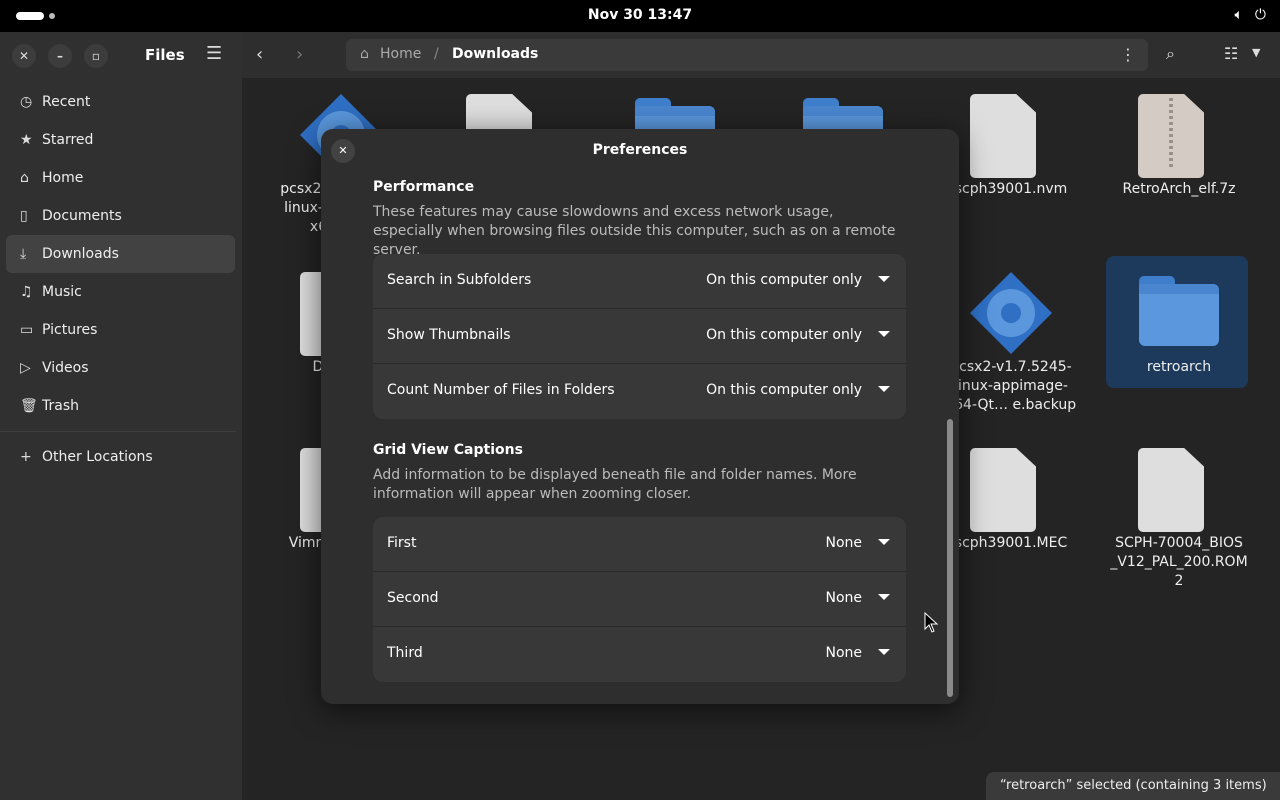 The image size is (1280, 800). I want to click on performance-title: Performance, so click(424, 187).